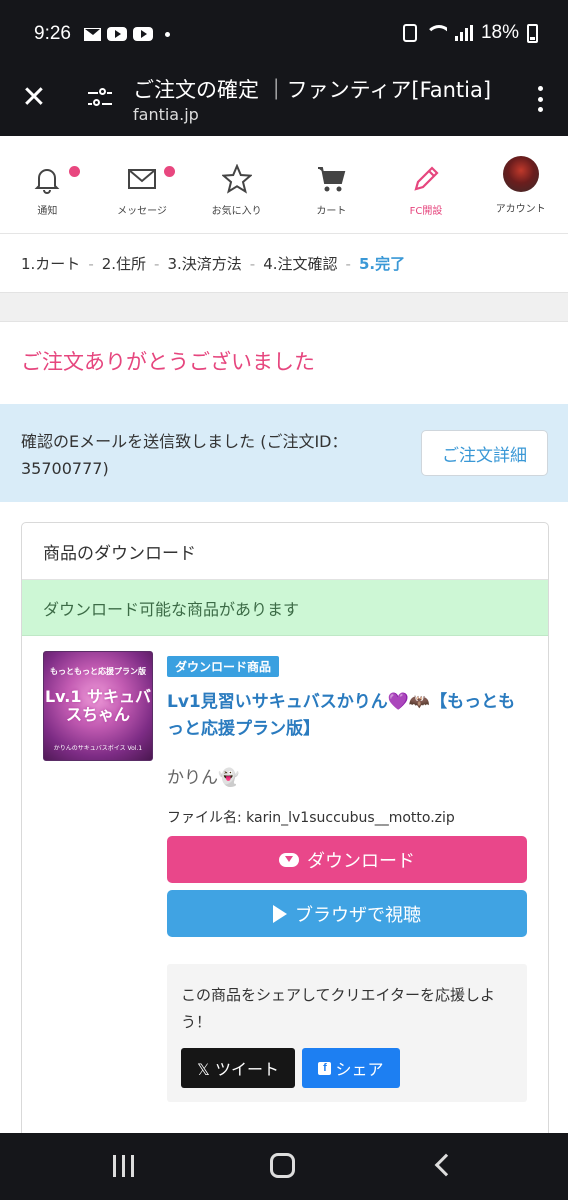 The height and width of the screenshot is (1200, 568). What do you see at coordinates (409, 33) in the screenshot?
I see `recycle-icon` at bounding box center [409, 33].